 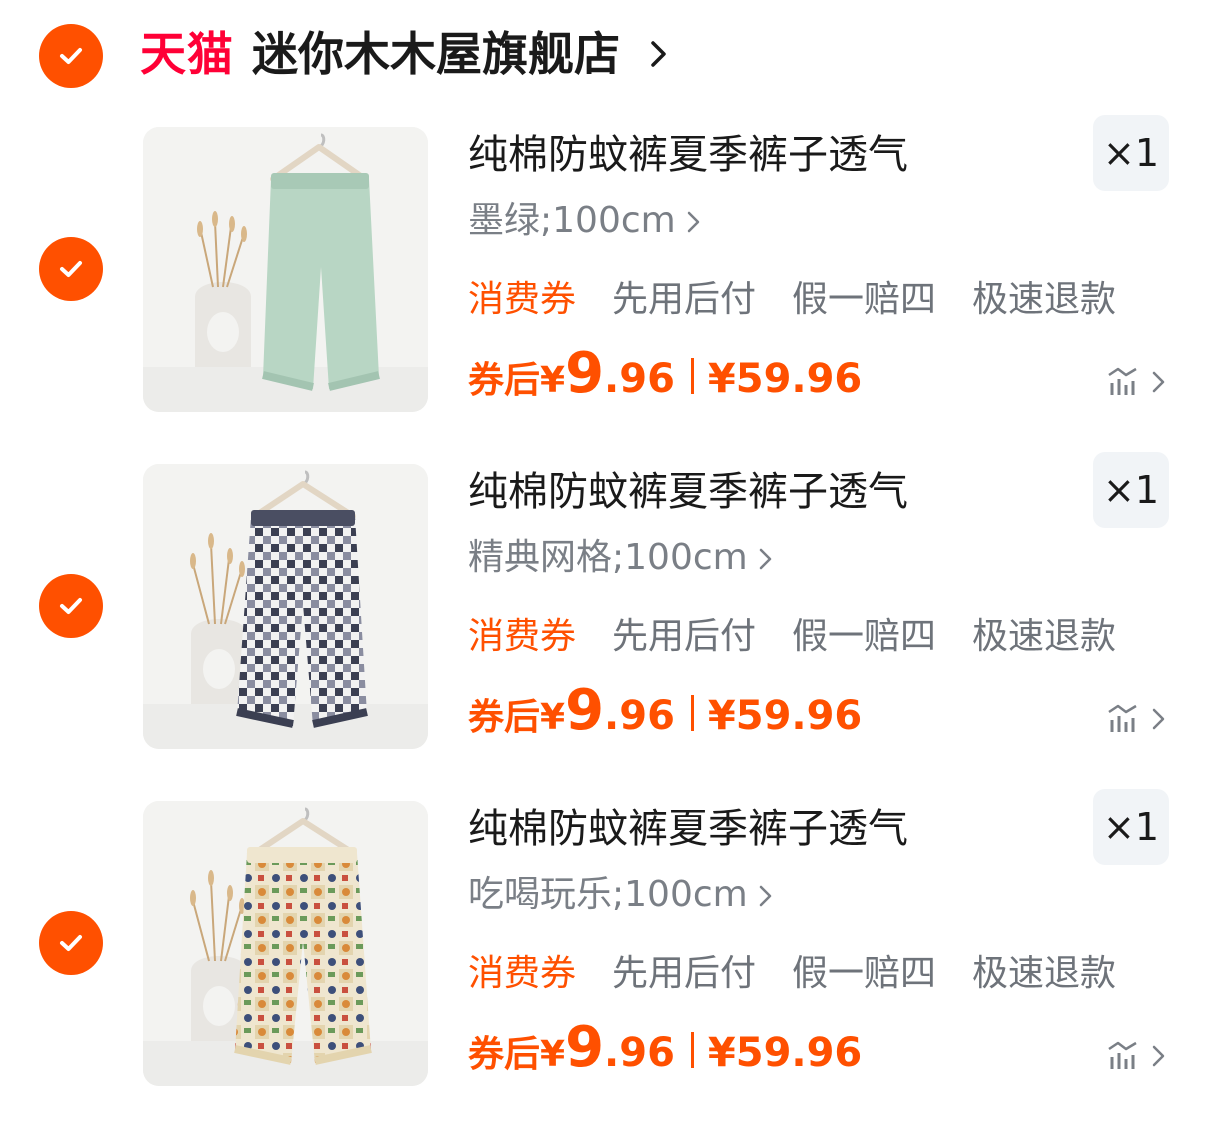 I want to click on cartoon-print-pants-image, so click(x=285, y=943).